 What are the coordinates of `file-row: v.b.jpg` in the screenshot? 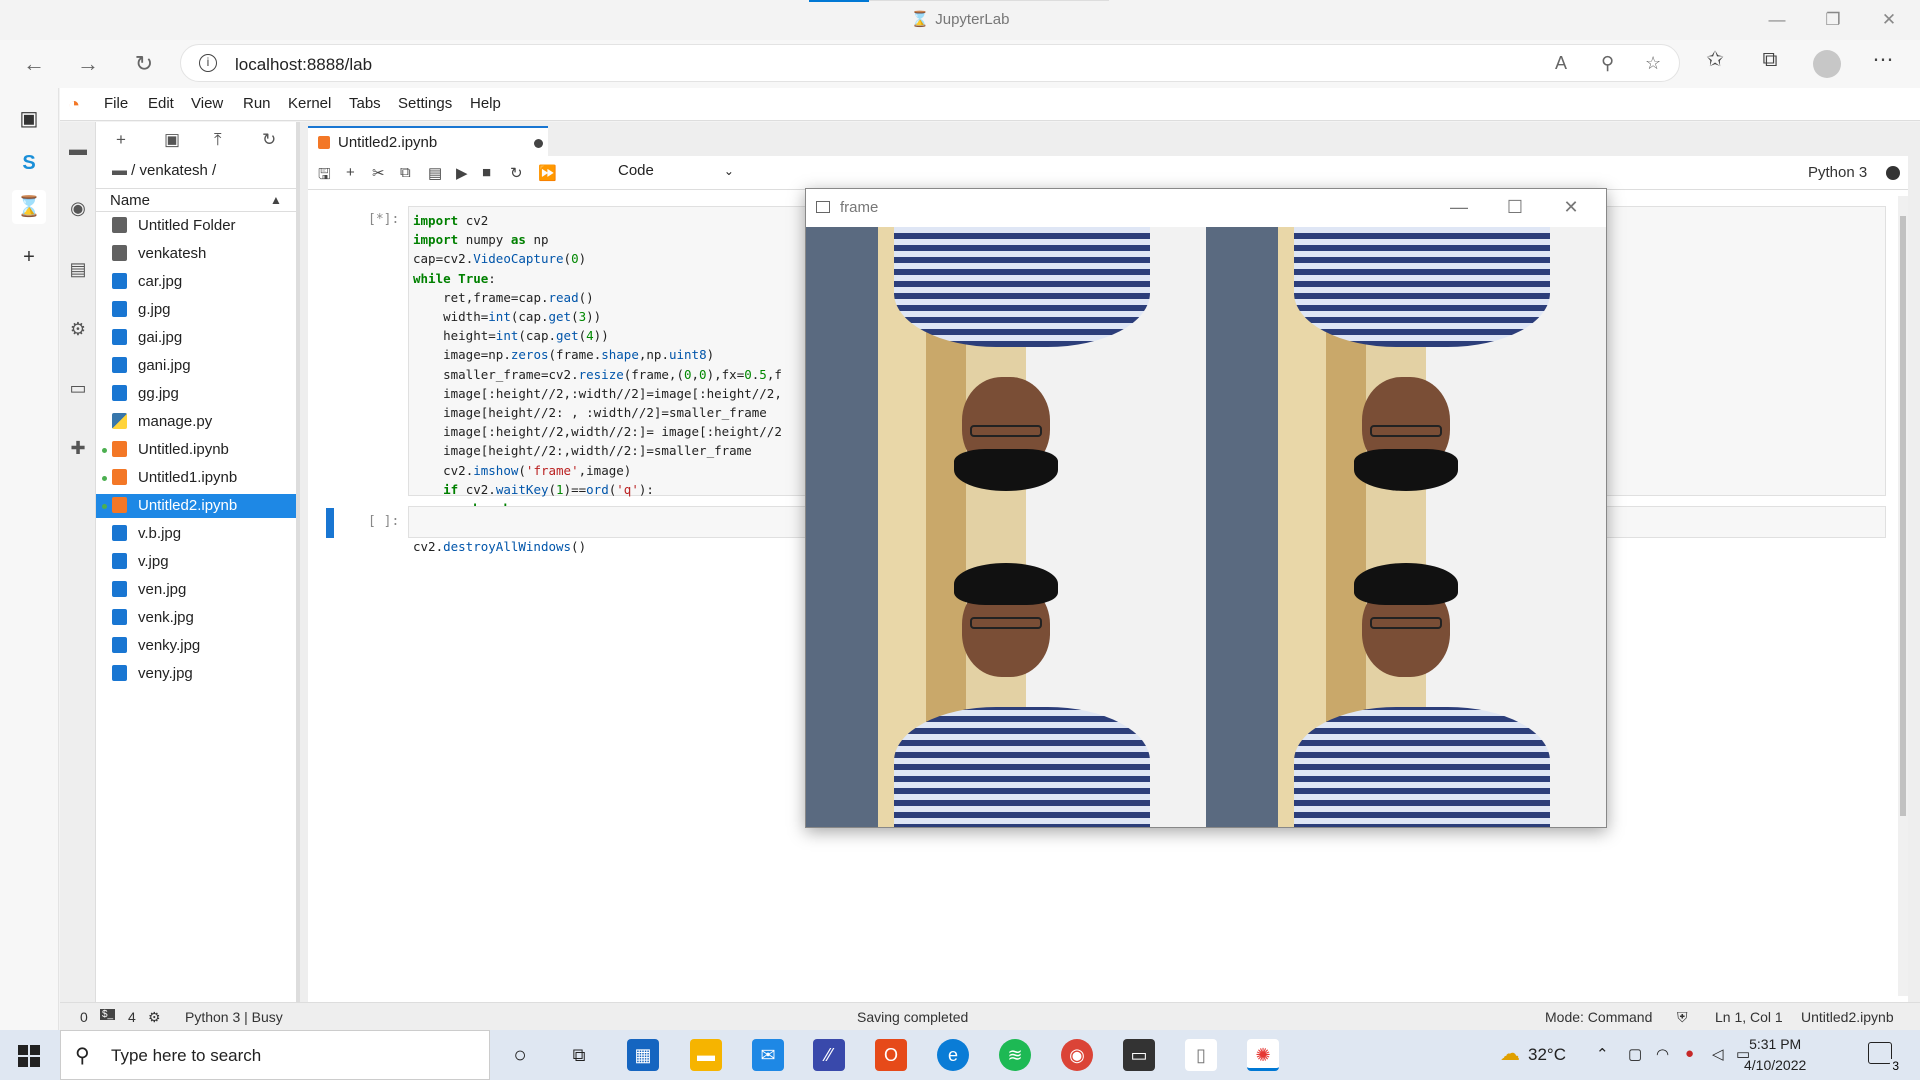 It's located at (196, 534).